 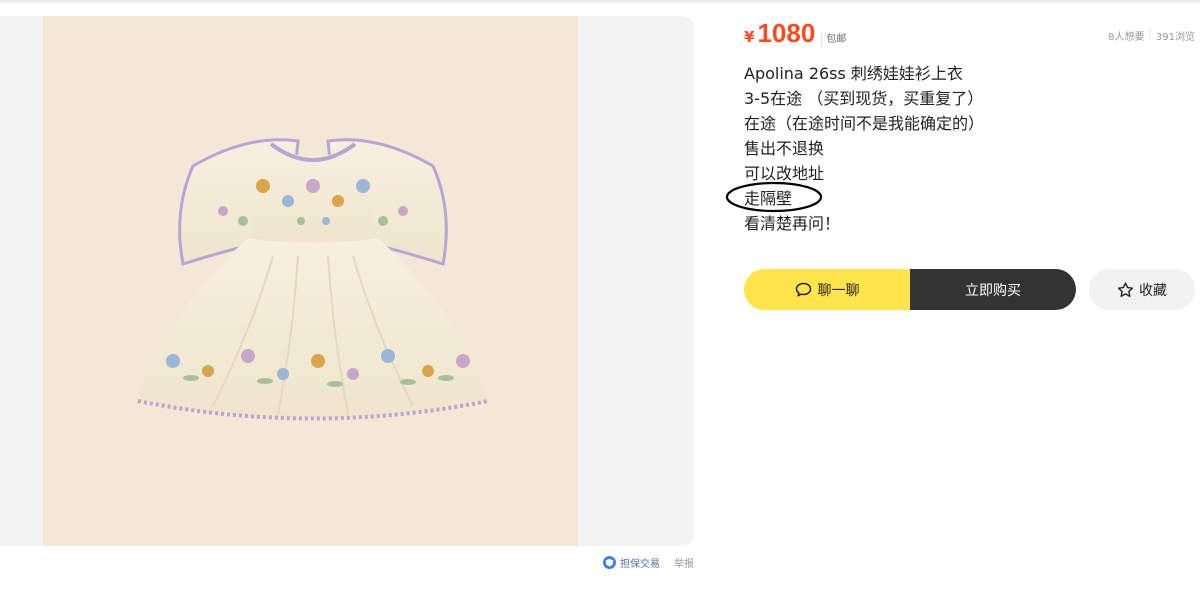 What do you see at coordinates (803, 289) in the screenshot?
I see `chat-bubble-icon` at bounding box center [803, 289].